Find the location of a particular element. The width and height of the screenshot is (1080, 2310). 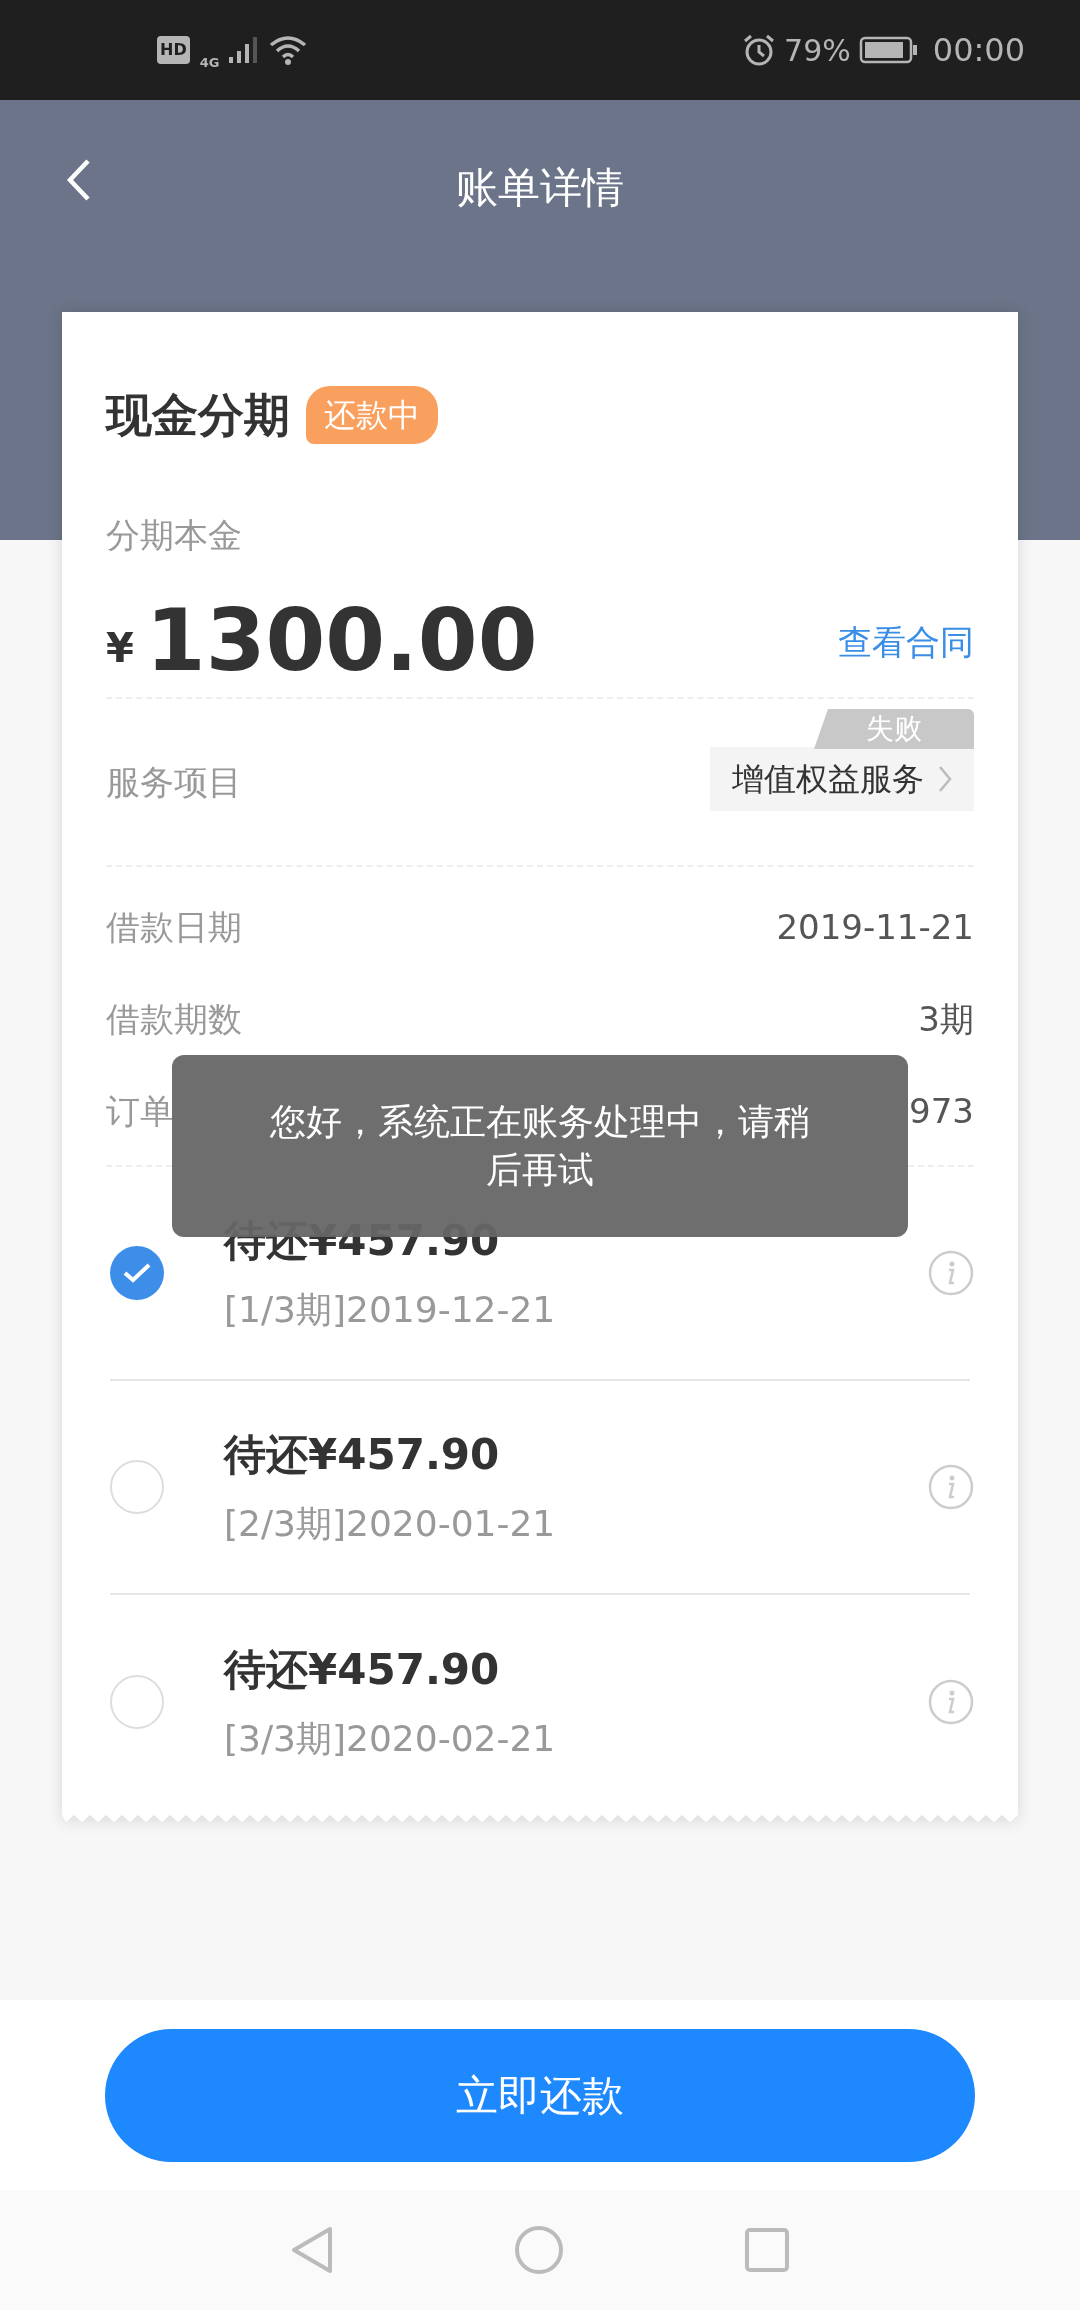

battery-icon is located at coordinates (888, 50).